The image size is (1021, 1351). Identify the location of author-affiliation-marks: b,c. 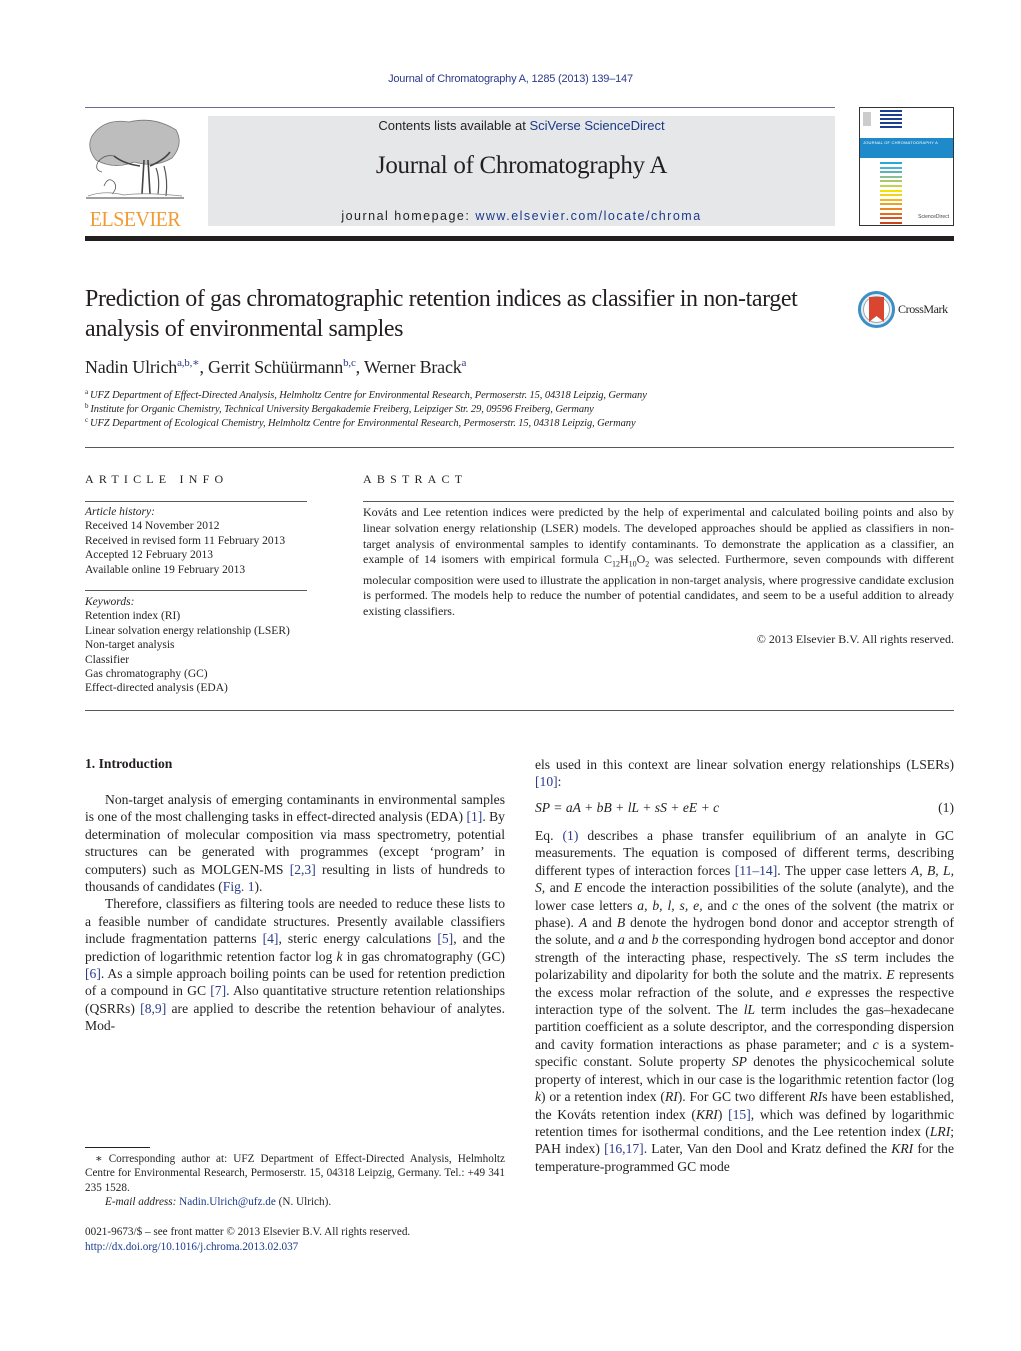
(349, 363).